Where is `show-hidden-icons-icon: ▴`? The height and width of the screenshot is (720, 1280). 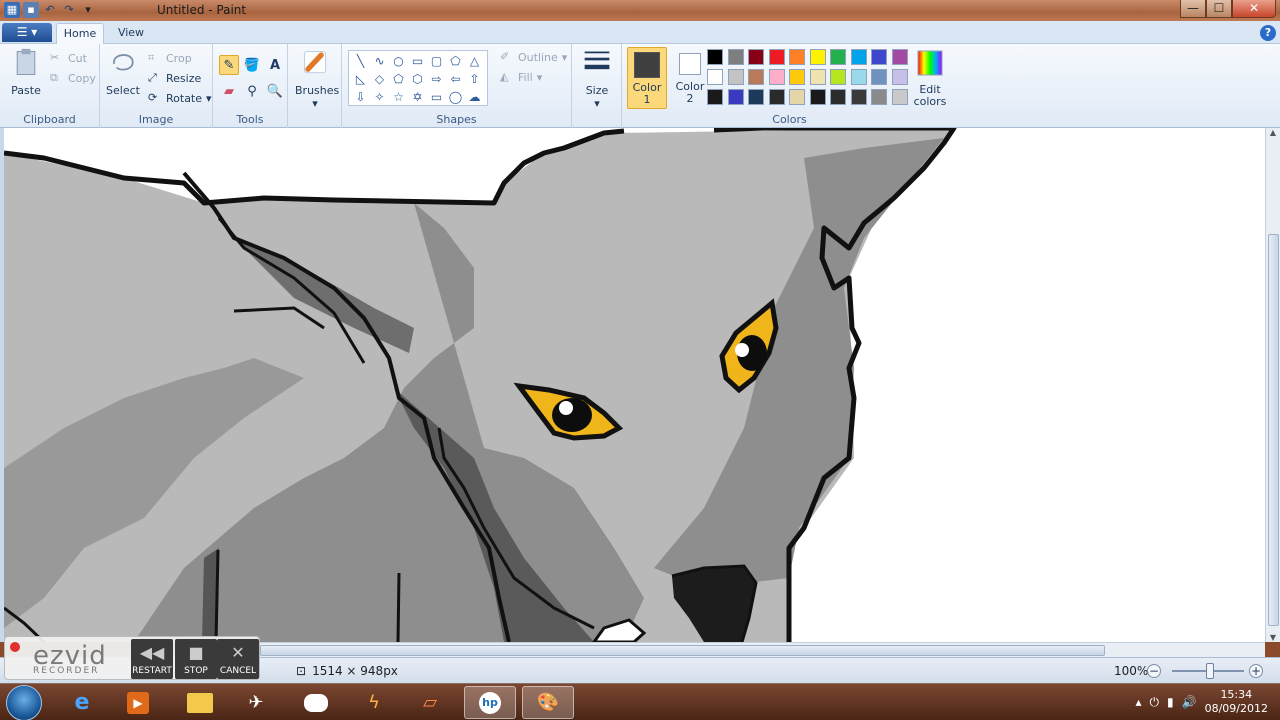
show-hidden-icons-icon: ▴ is located at coordinates (1139, 702).